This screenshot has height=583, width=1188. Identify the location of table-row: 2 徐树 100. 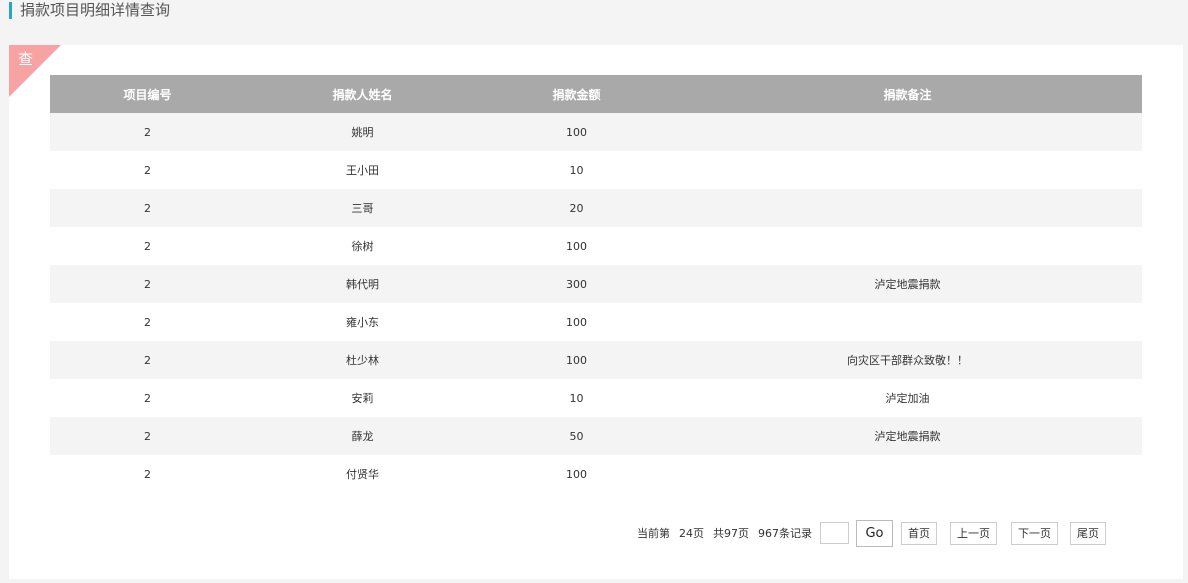
(596, 246).